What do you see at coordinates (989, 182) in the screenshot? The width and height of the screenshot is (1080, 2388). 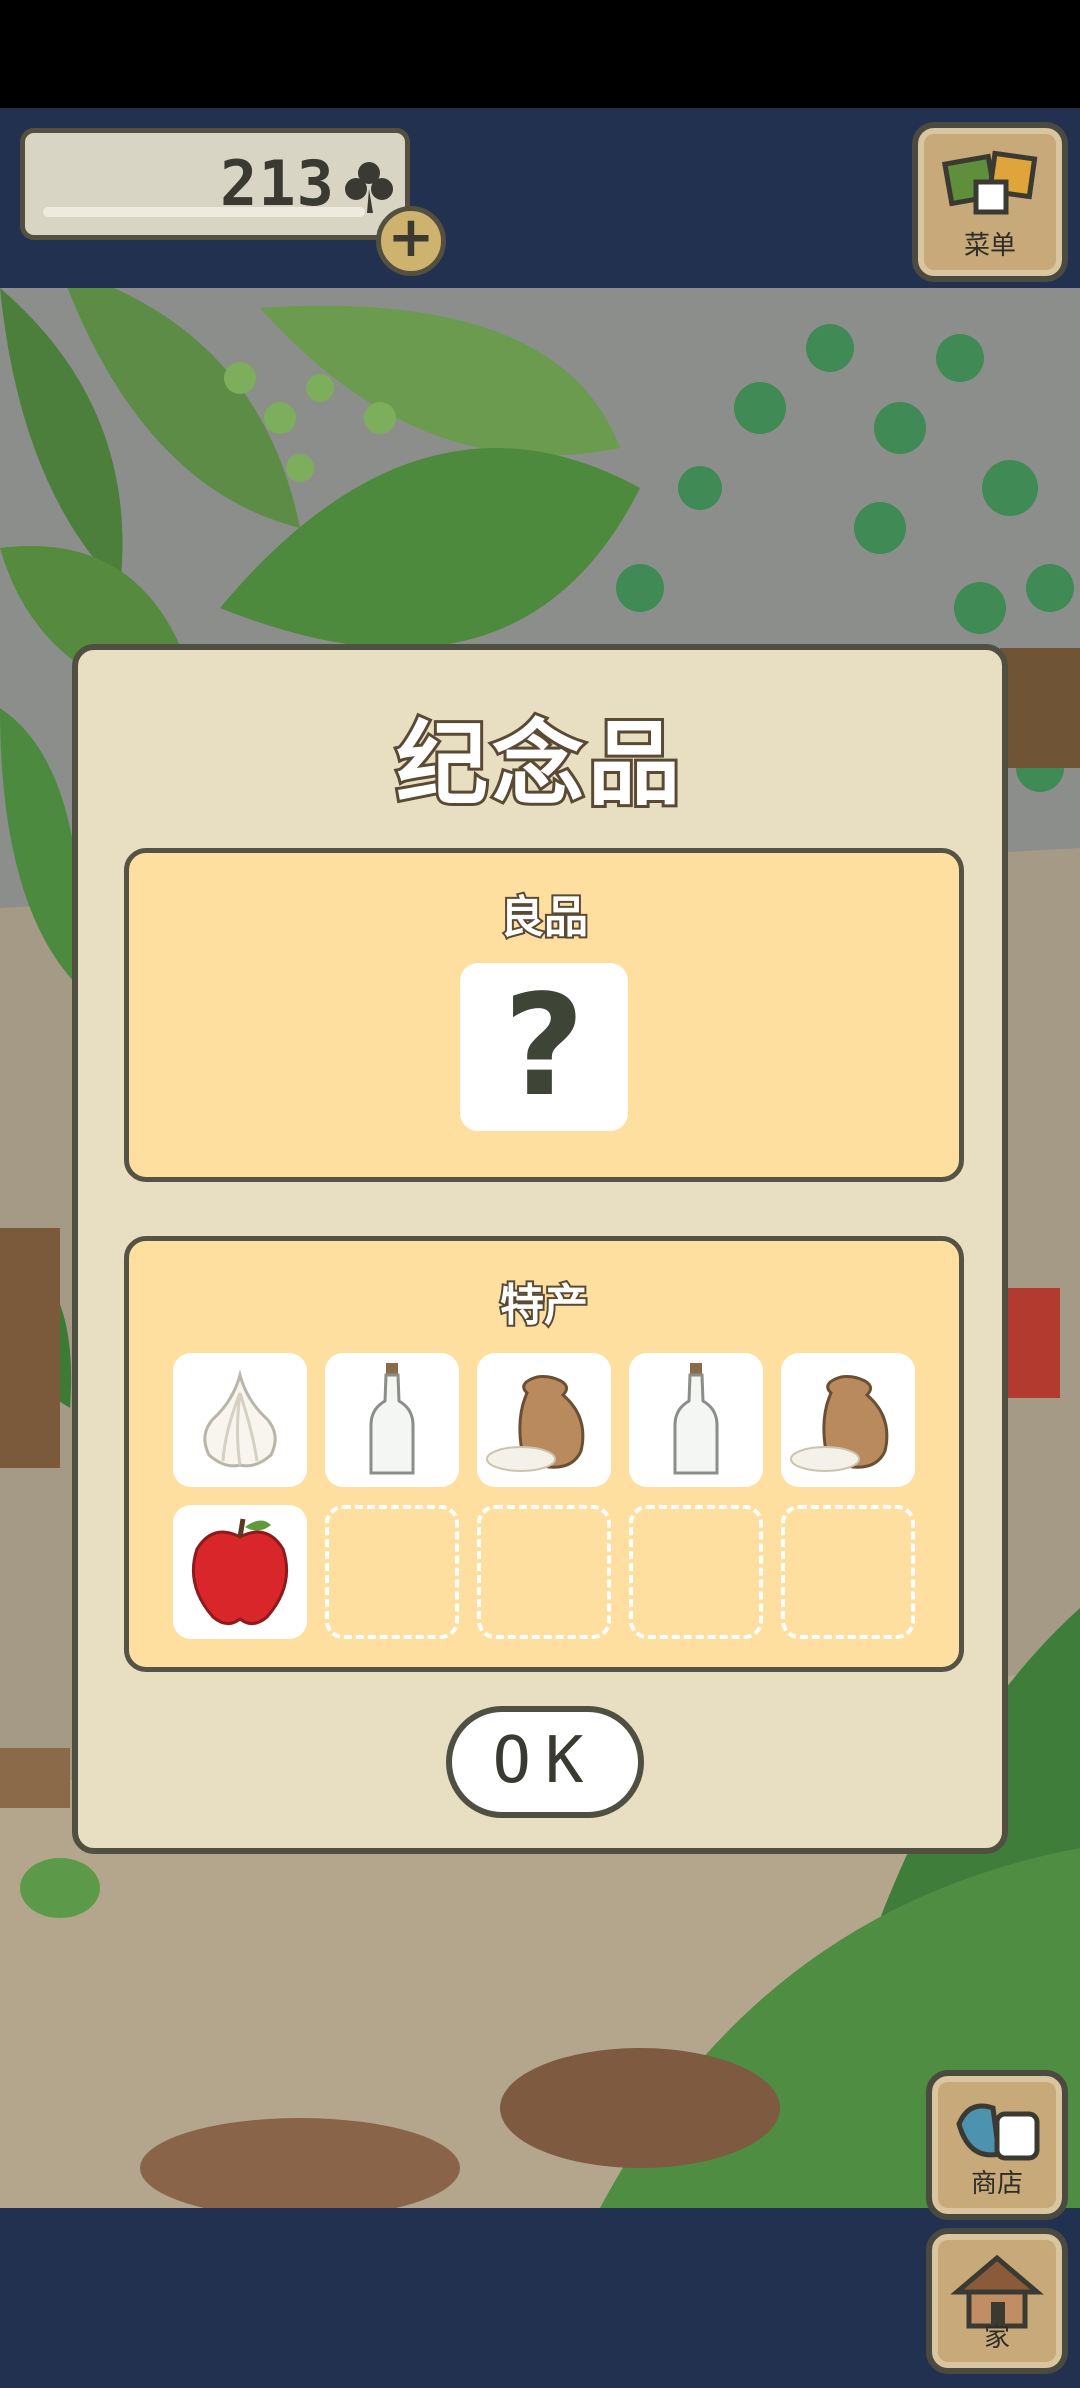 I see `menu-icon` at bounding box center [989, 182].